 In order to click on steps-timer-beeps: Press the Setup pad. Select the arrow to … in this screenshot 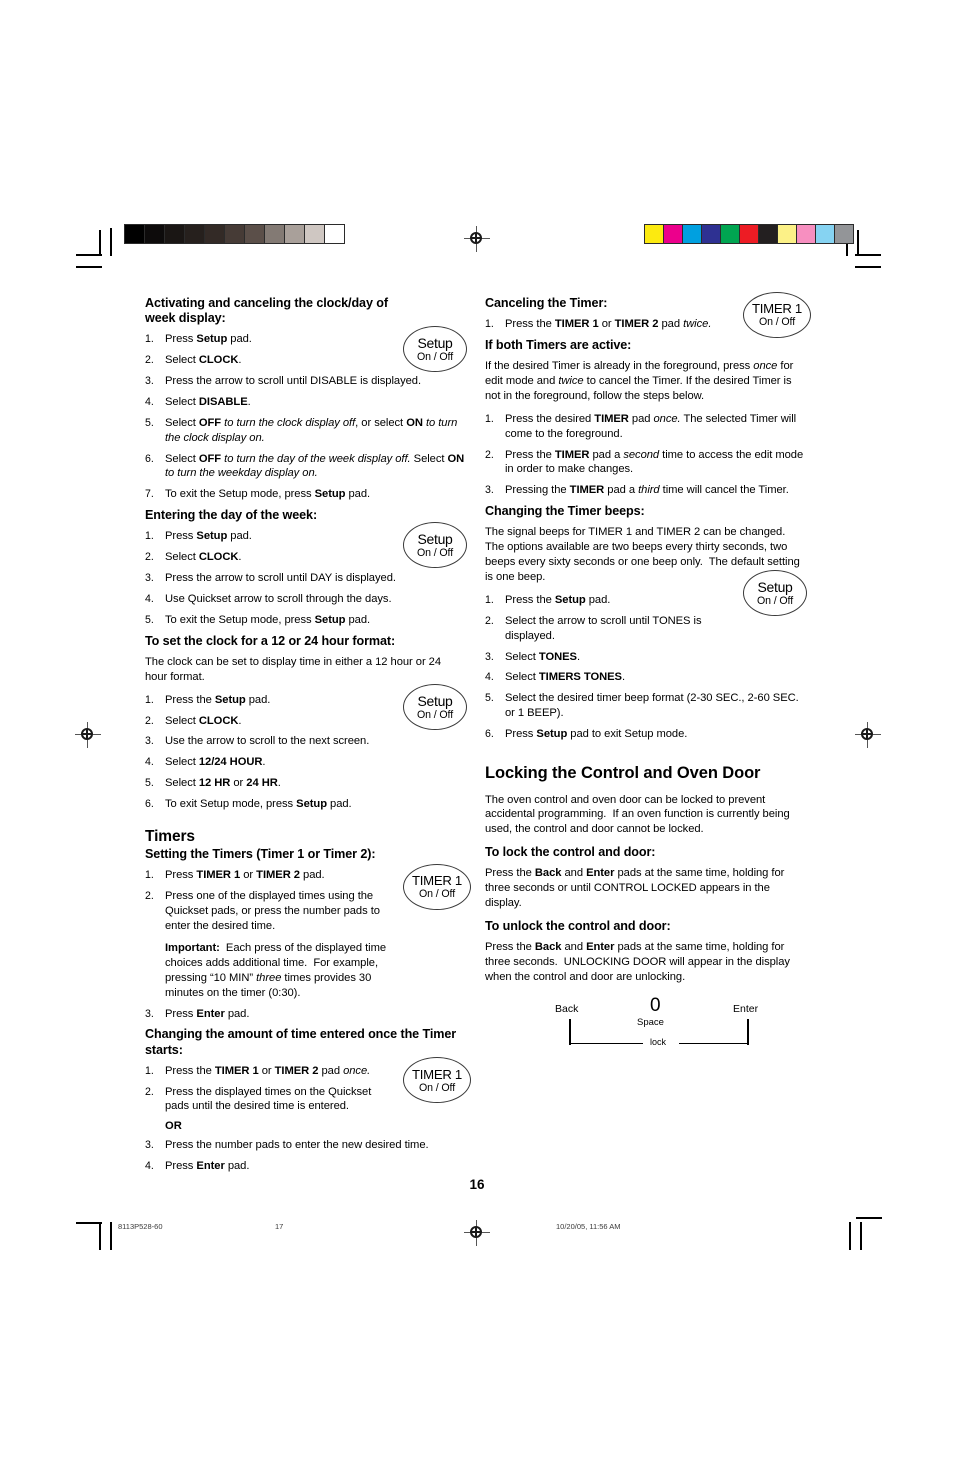, I will do `click(645, 667)`.